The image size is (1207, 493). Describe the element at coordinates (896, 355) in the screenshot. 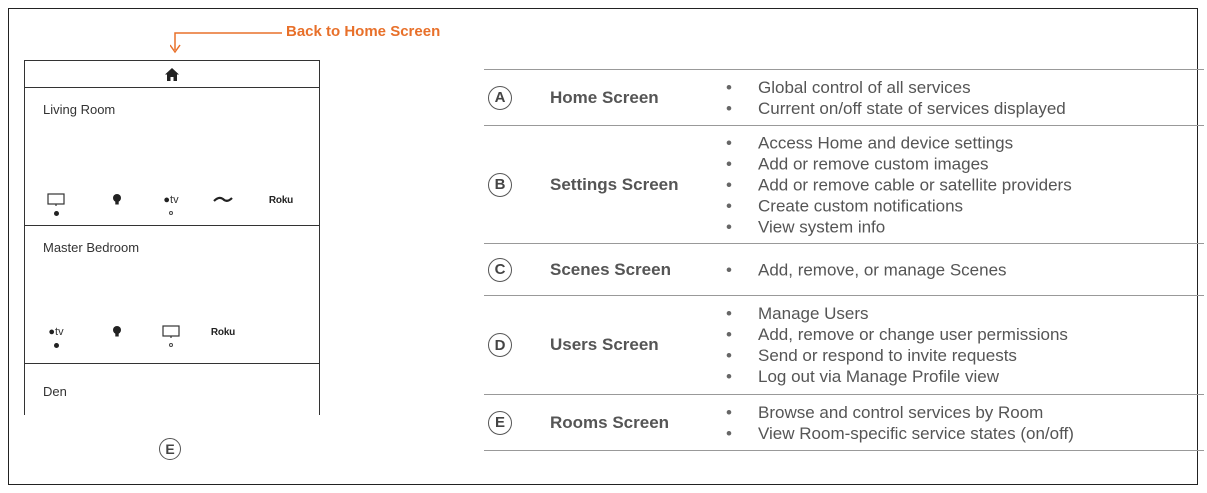

I see `list-item: Send or respond to invite requests` at that location.